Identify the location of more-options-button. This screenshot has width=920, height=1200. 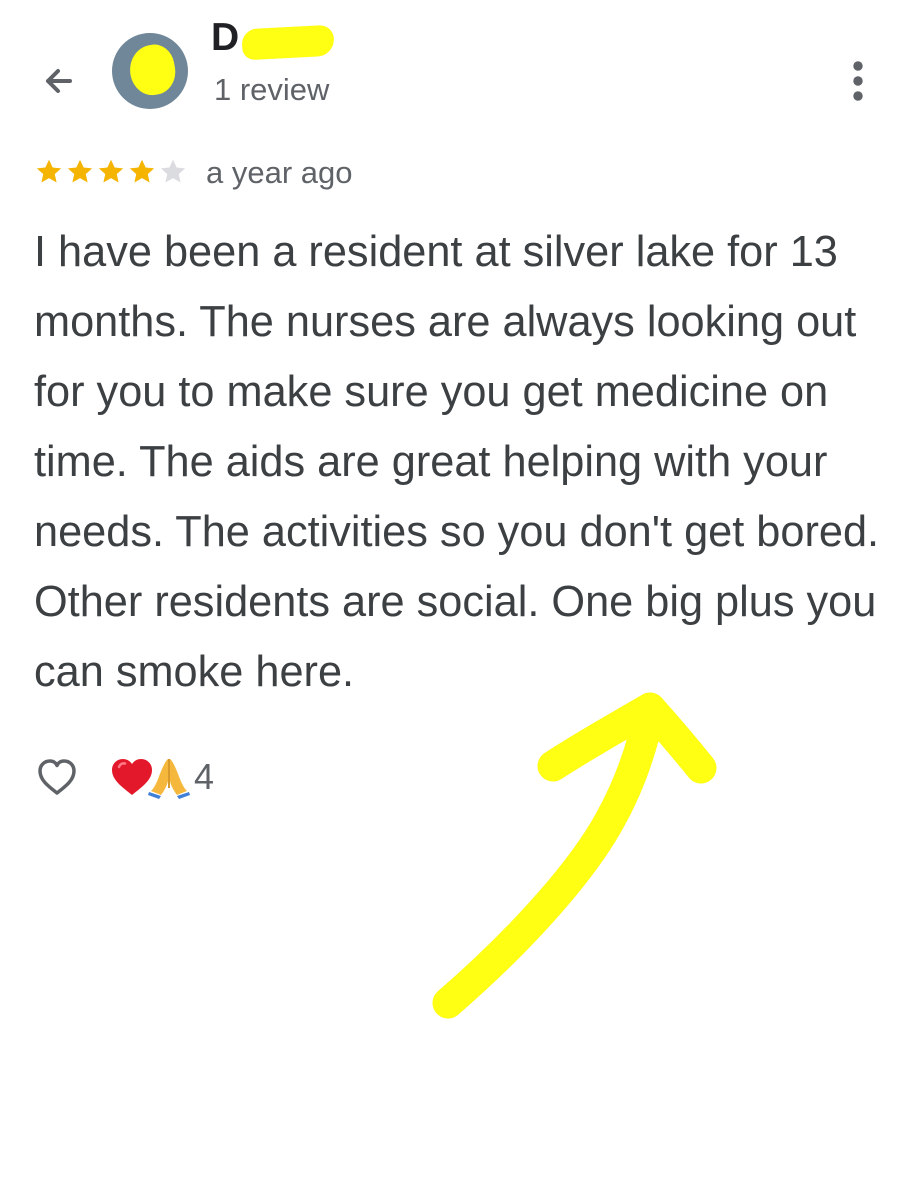
(858, 81).